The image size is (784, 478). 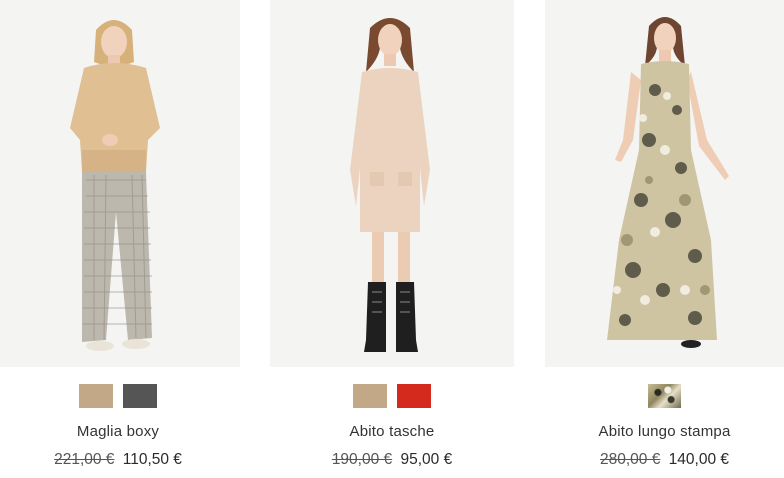 I want to click on sale-price: 95,00 €, so click(x=426, y=459).